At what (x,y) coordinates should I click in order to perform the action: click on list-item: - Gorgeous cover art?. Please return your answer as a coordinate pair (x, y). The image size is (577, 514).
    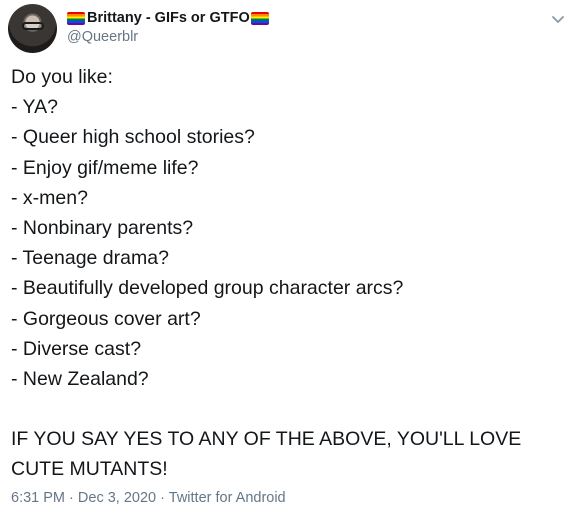
    Looking at the image, I should click on (106, 318).